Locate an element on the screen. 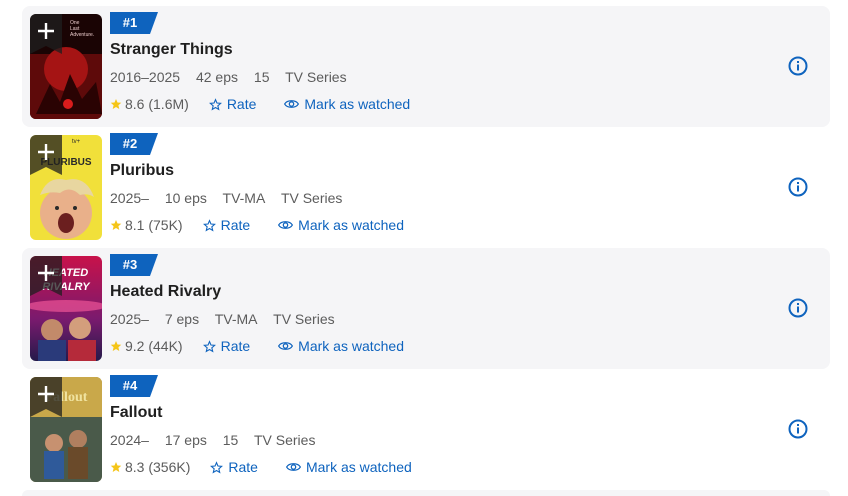 This screenshot has width=848, height=496. rank-badge: #4 is located at coordinates (134, 386).